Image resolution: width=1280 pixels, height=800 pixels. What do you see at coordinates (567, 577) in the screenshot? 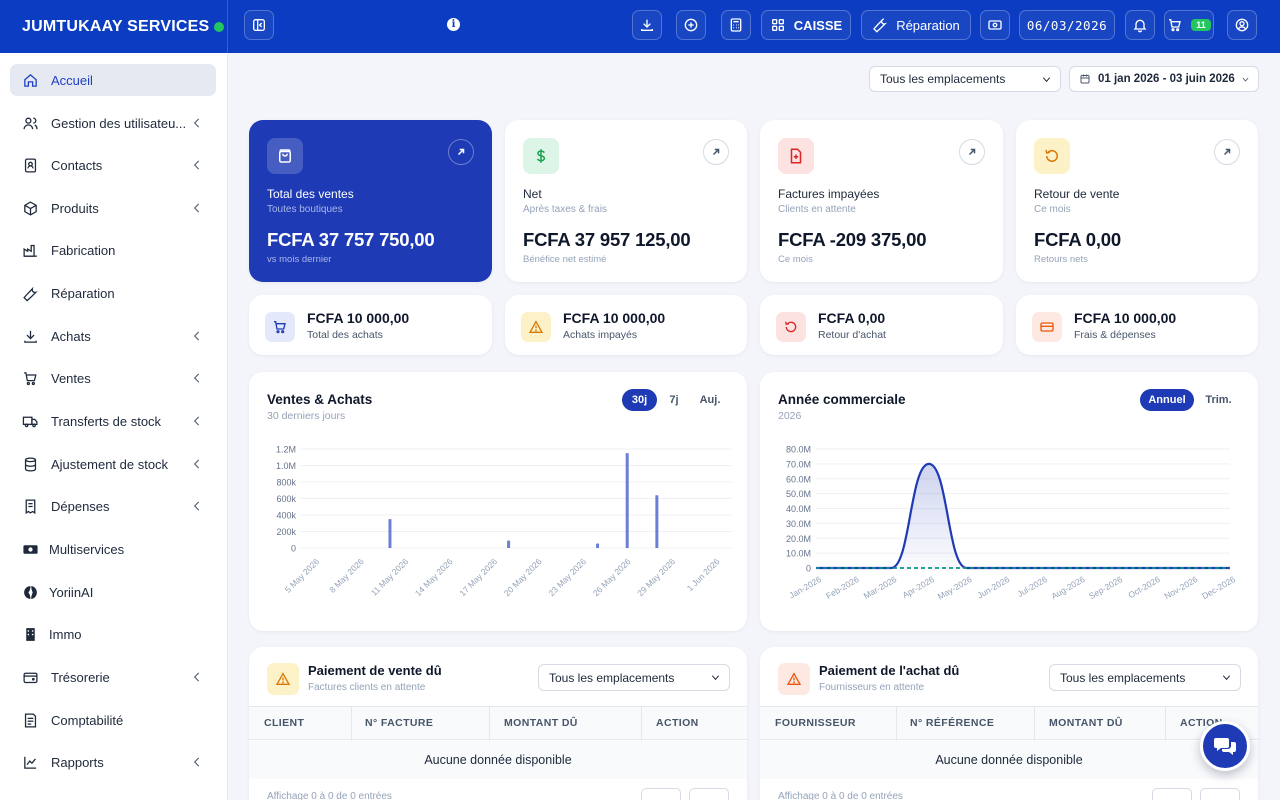
I see `x-tick-label: 23 May 2026` at bounding box center [567, 577].